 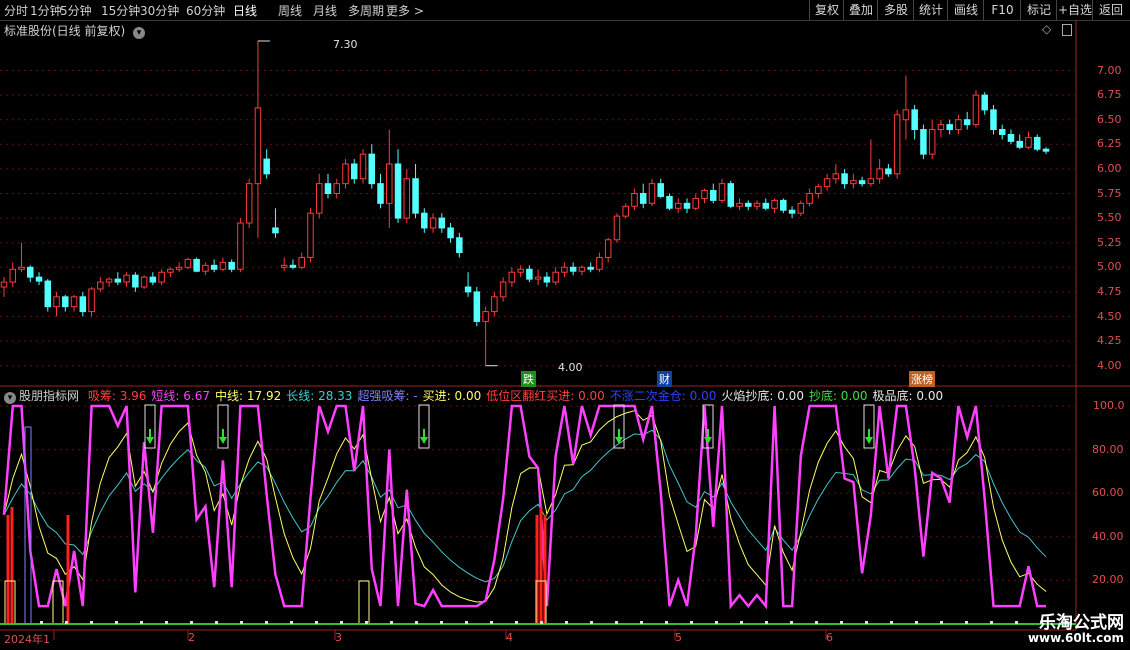 I want to click on date-tick-label: 2, so click(x=191, y=637).